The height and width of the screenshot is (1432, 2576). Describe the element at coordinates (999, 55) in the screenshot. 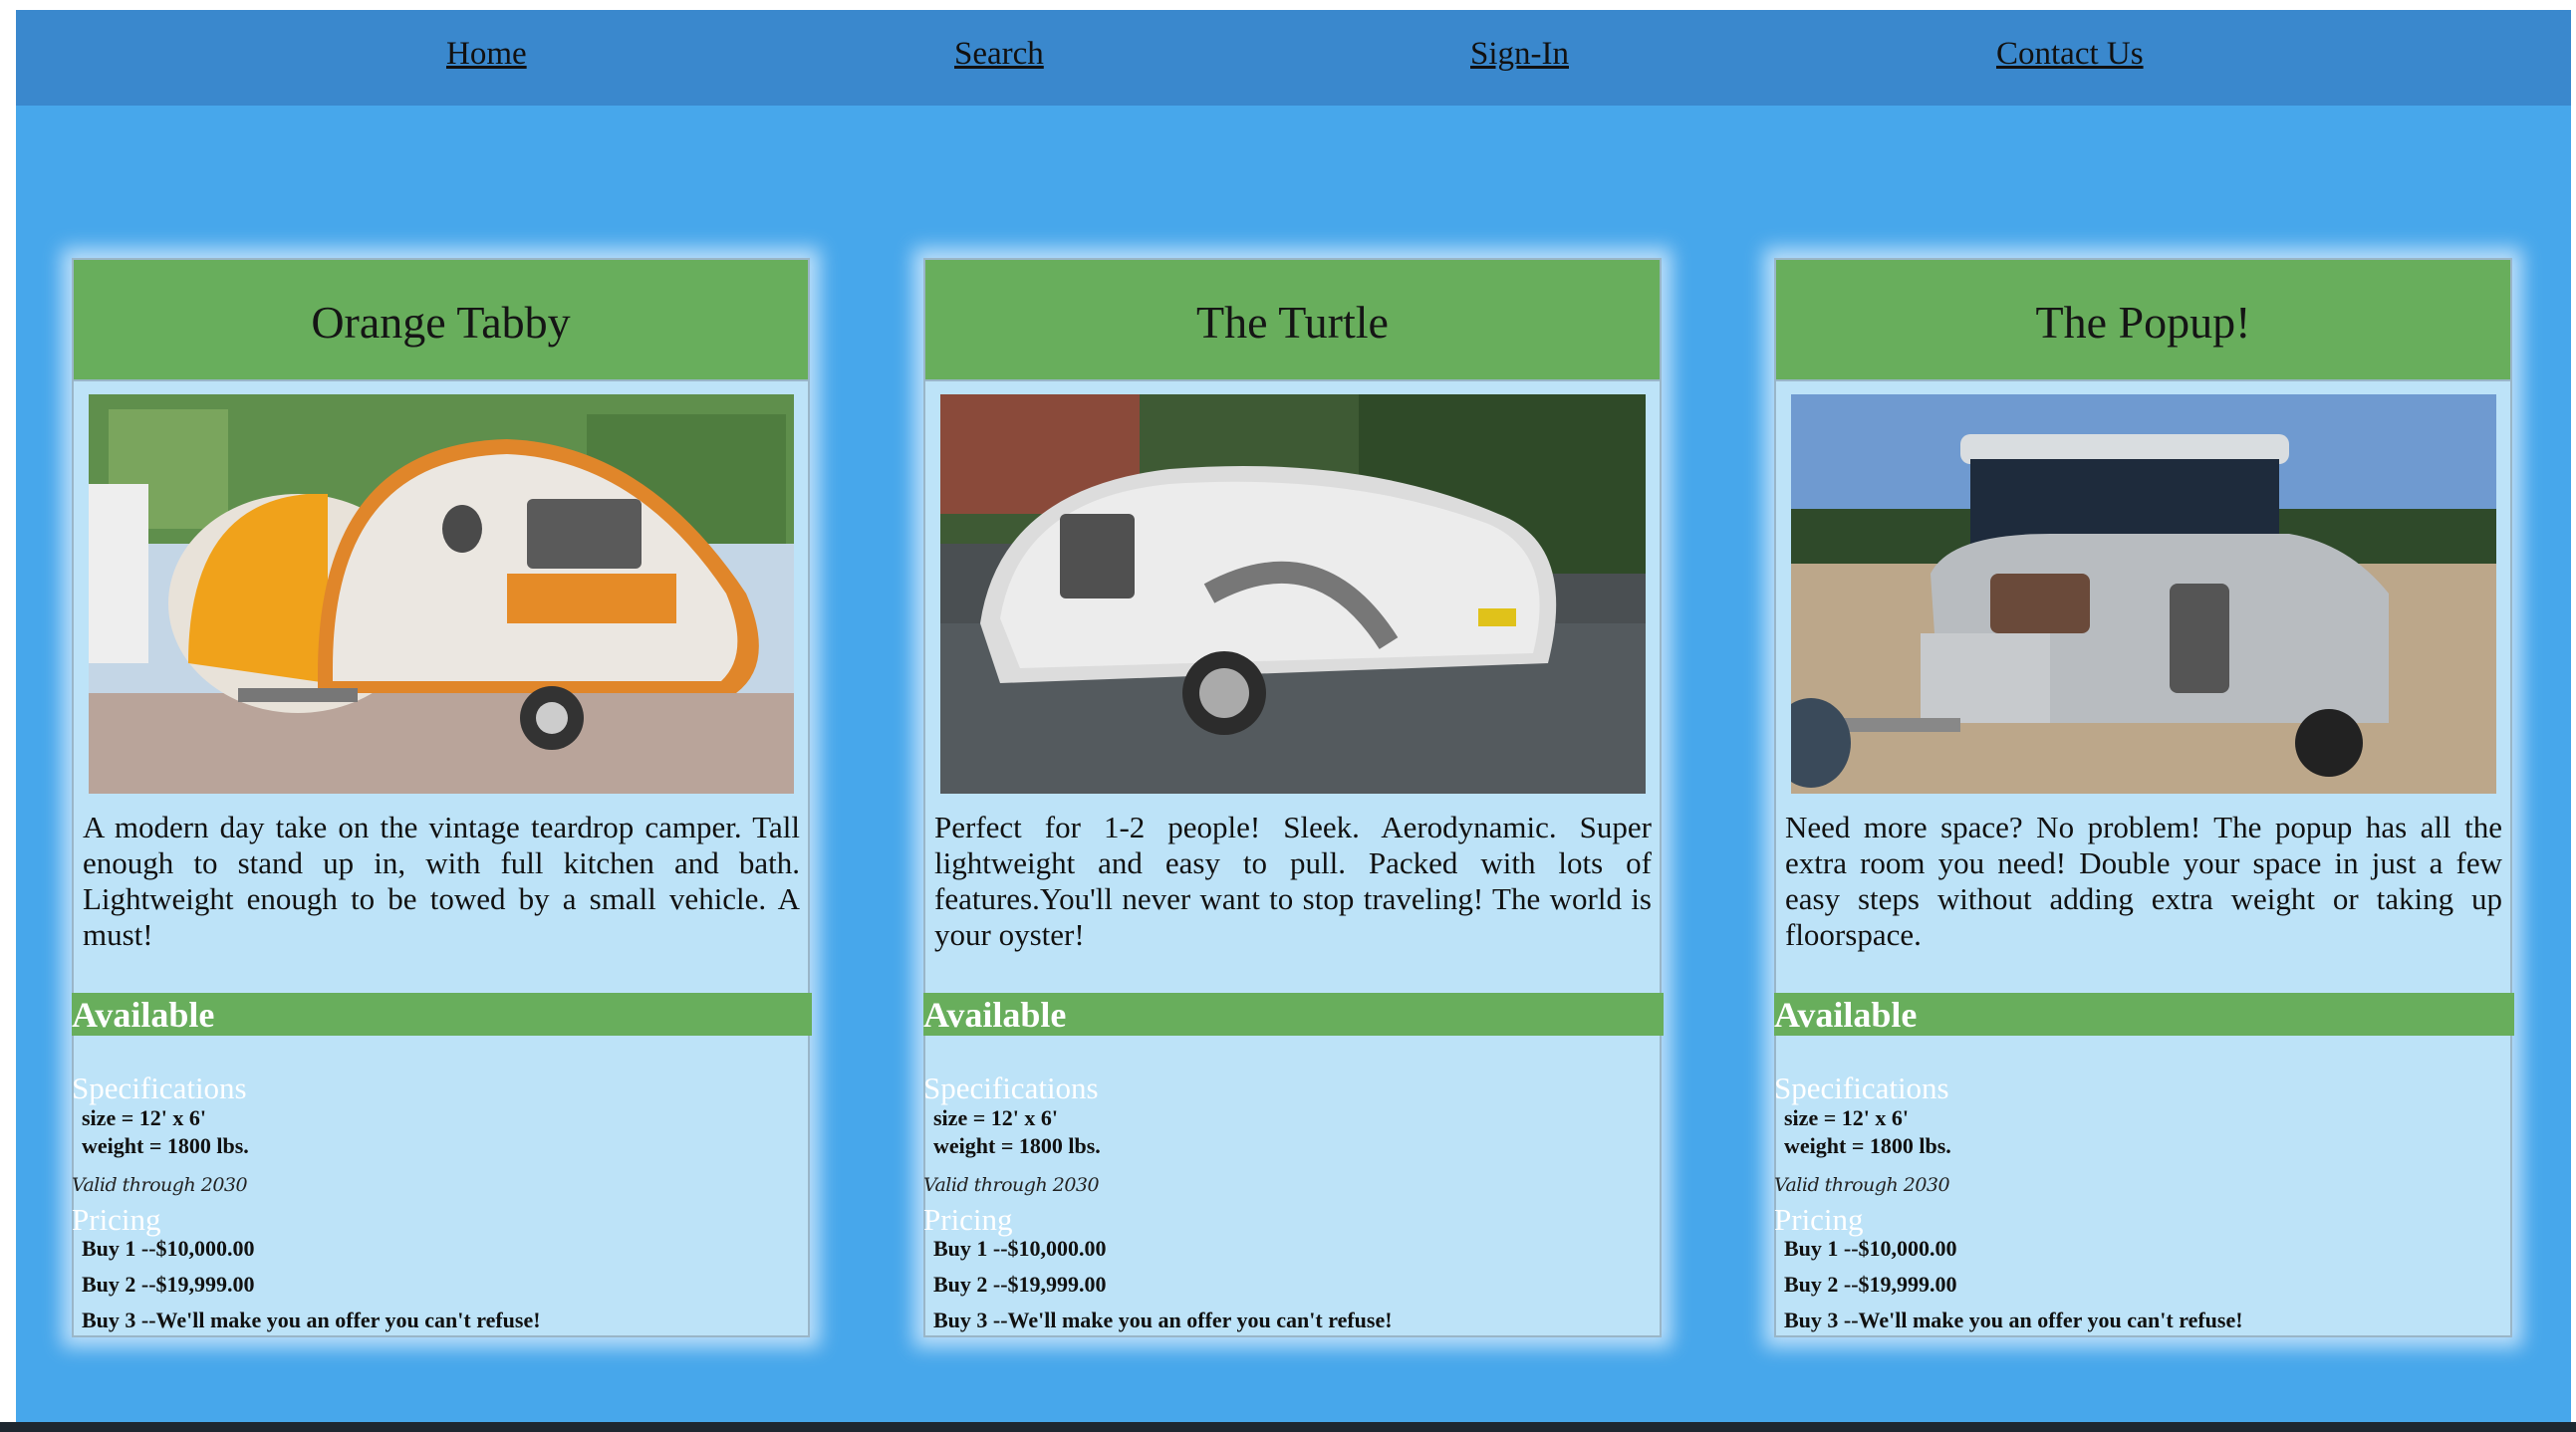

I see `nav-link-search: Search` at that location.